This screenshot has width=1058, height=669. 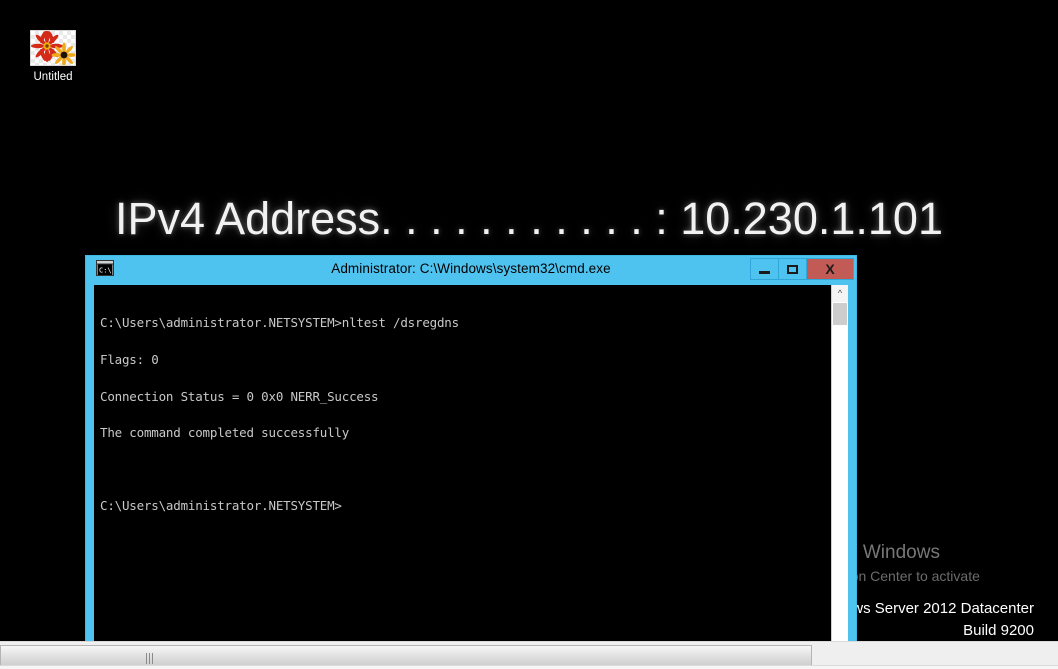 What do you see at coordinates (840, 314) in the screenshot?
I see `scrollbar-thumb` at bounding box center [840, 314].